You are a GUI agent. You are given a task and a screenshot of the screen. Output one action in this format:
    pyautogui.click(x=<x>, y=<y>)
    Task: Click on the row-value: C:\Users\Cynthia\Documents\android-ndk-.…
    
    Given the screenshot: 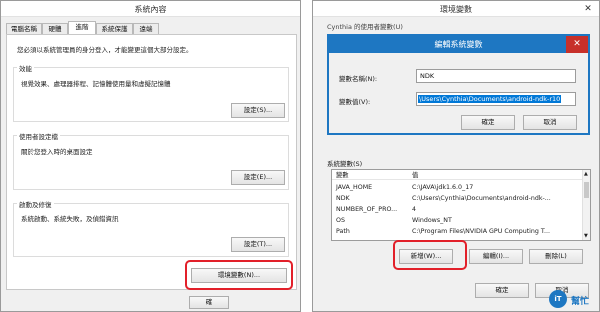 What is the action you would take?
    pyautogui.click(x=481, y=198)
    